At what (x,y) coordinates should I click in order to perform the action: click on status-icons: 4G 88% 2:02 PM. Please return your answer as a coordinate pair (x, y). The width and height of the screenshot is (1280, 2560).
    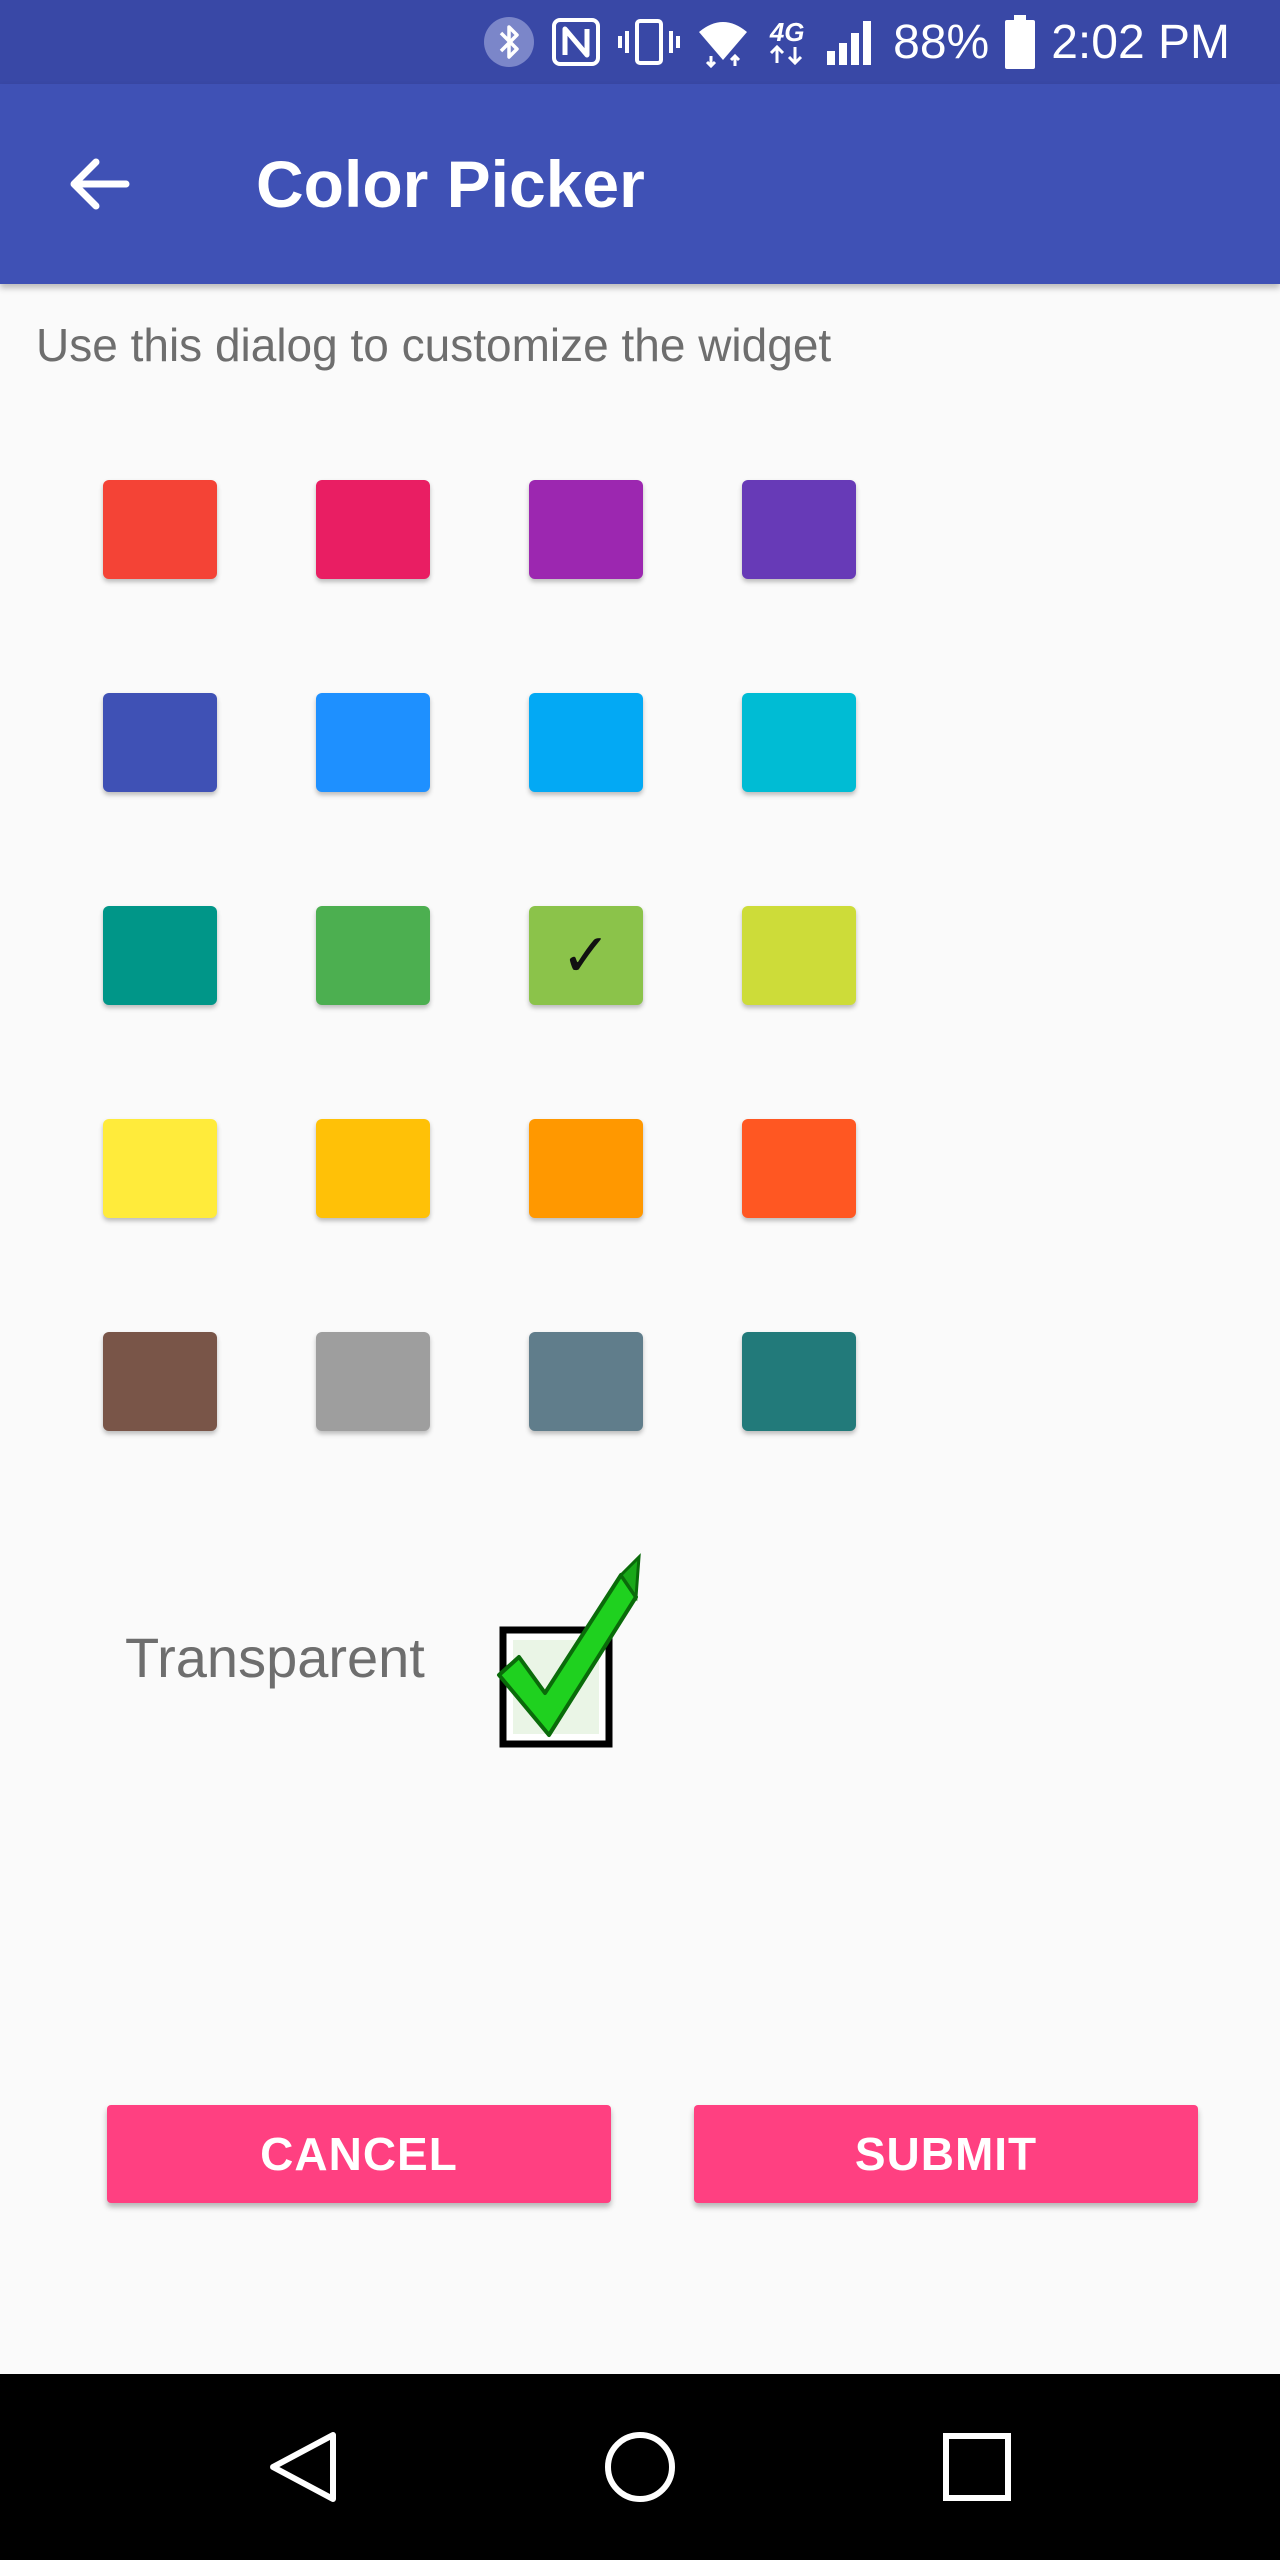
    Looking at the image, I should click on (856, 42).